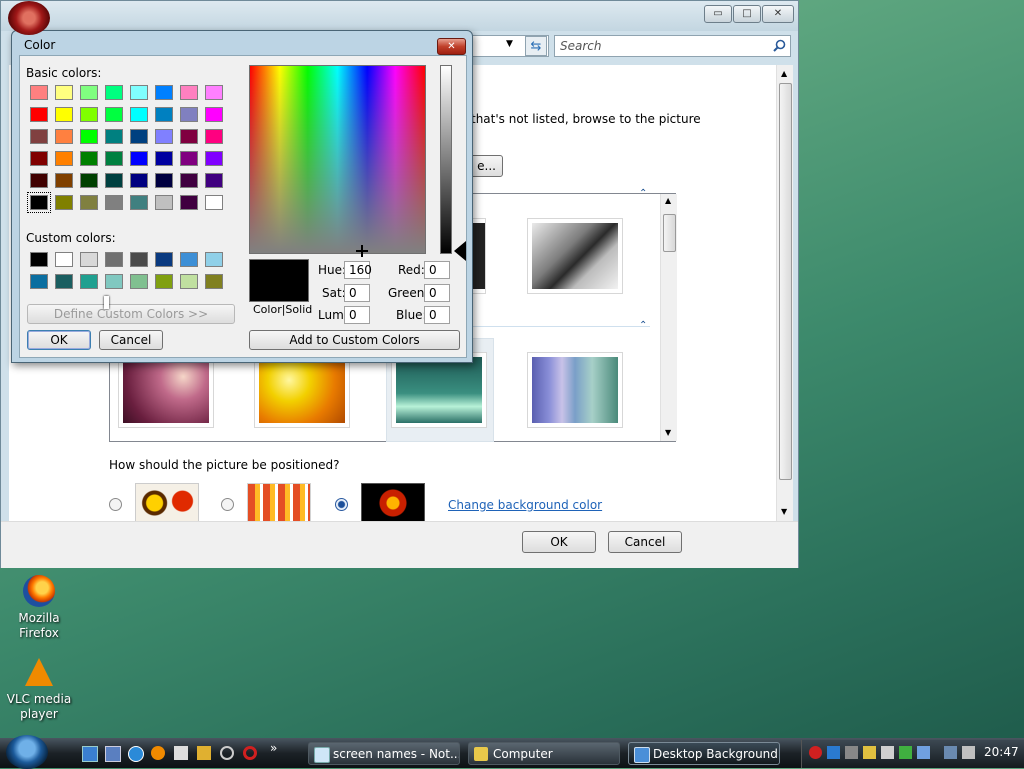 This screenshot has height=769, width=1024. What do you see at coordinates (968, 752) in the screenshot?
I see `volume-icon` at bounding box center [968, 752].